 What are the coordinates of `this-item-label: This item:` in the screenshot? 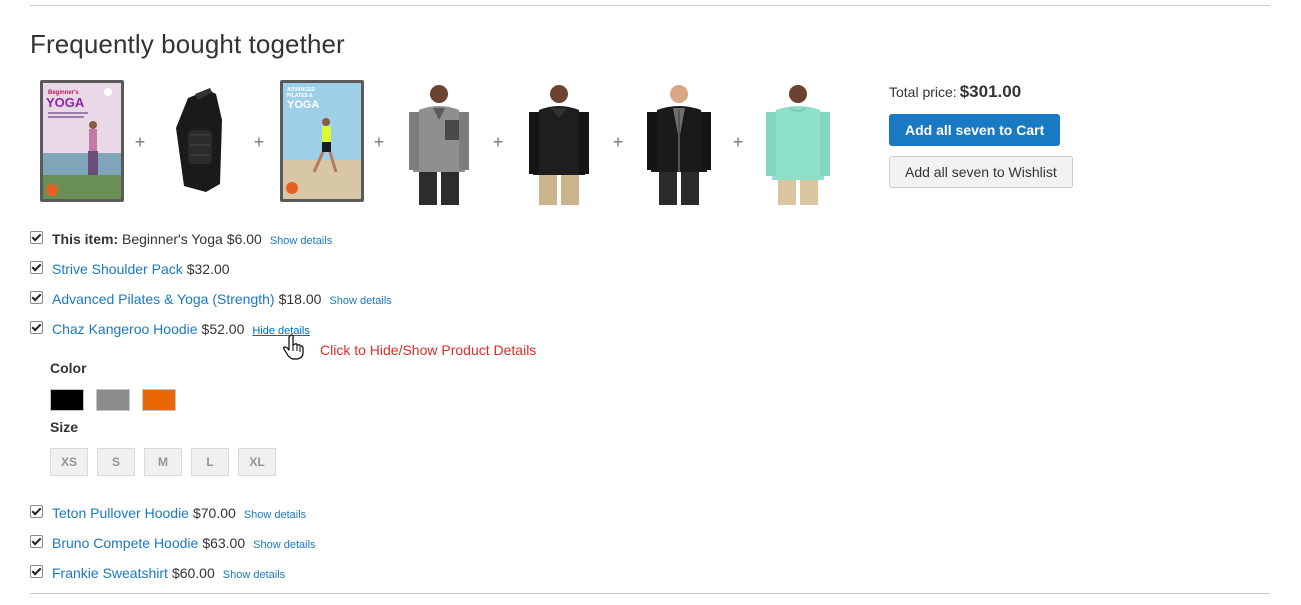 It's located at (85, 239).